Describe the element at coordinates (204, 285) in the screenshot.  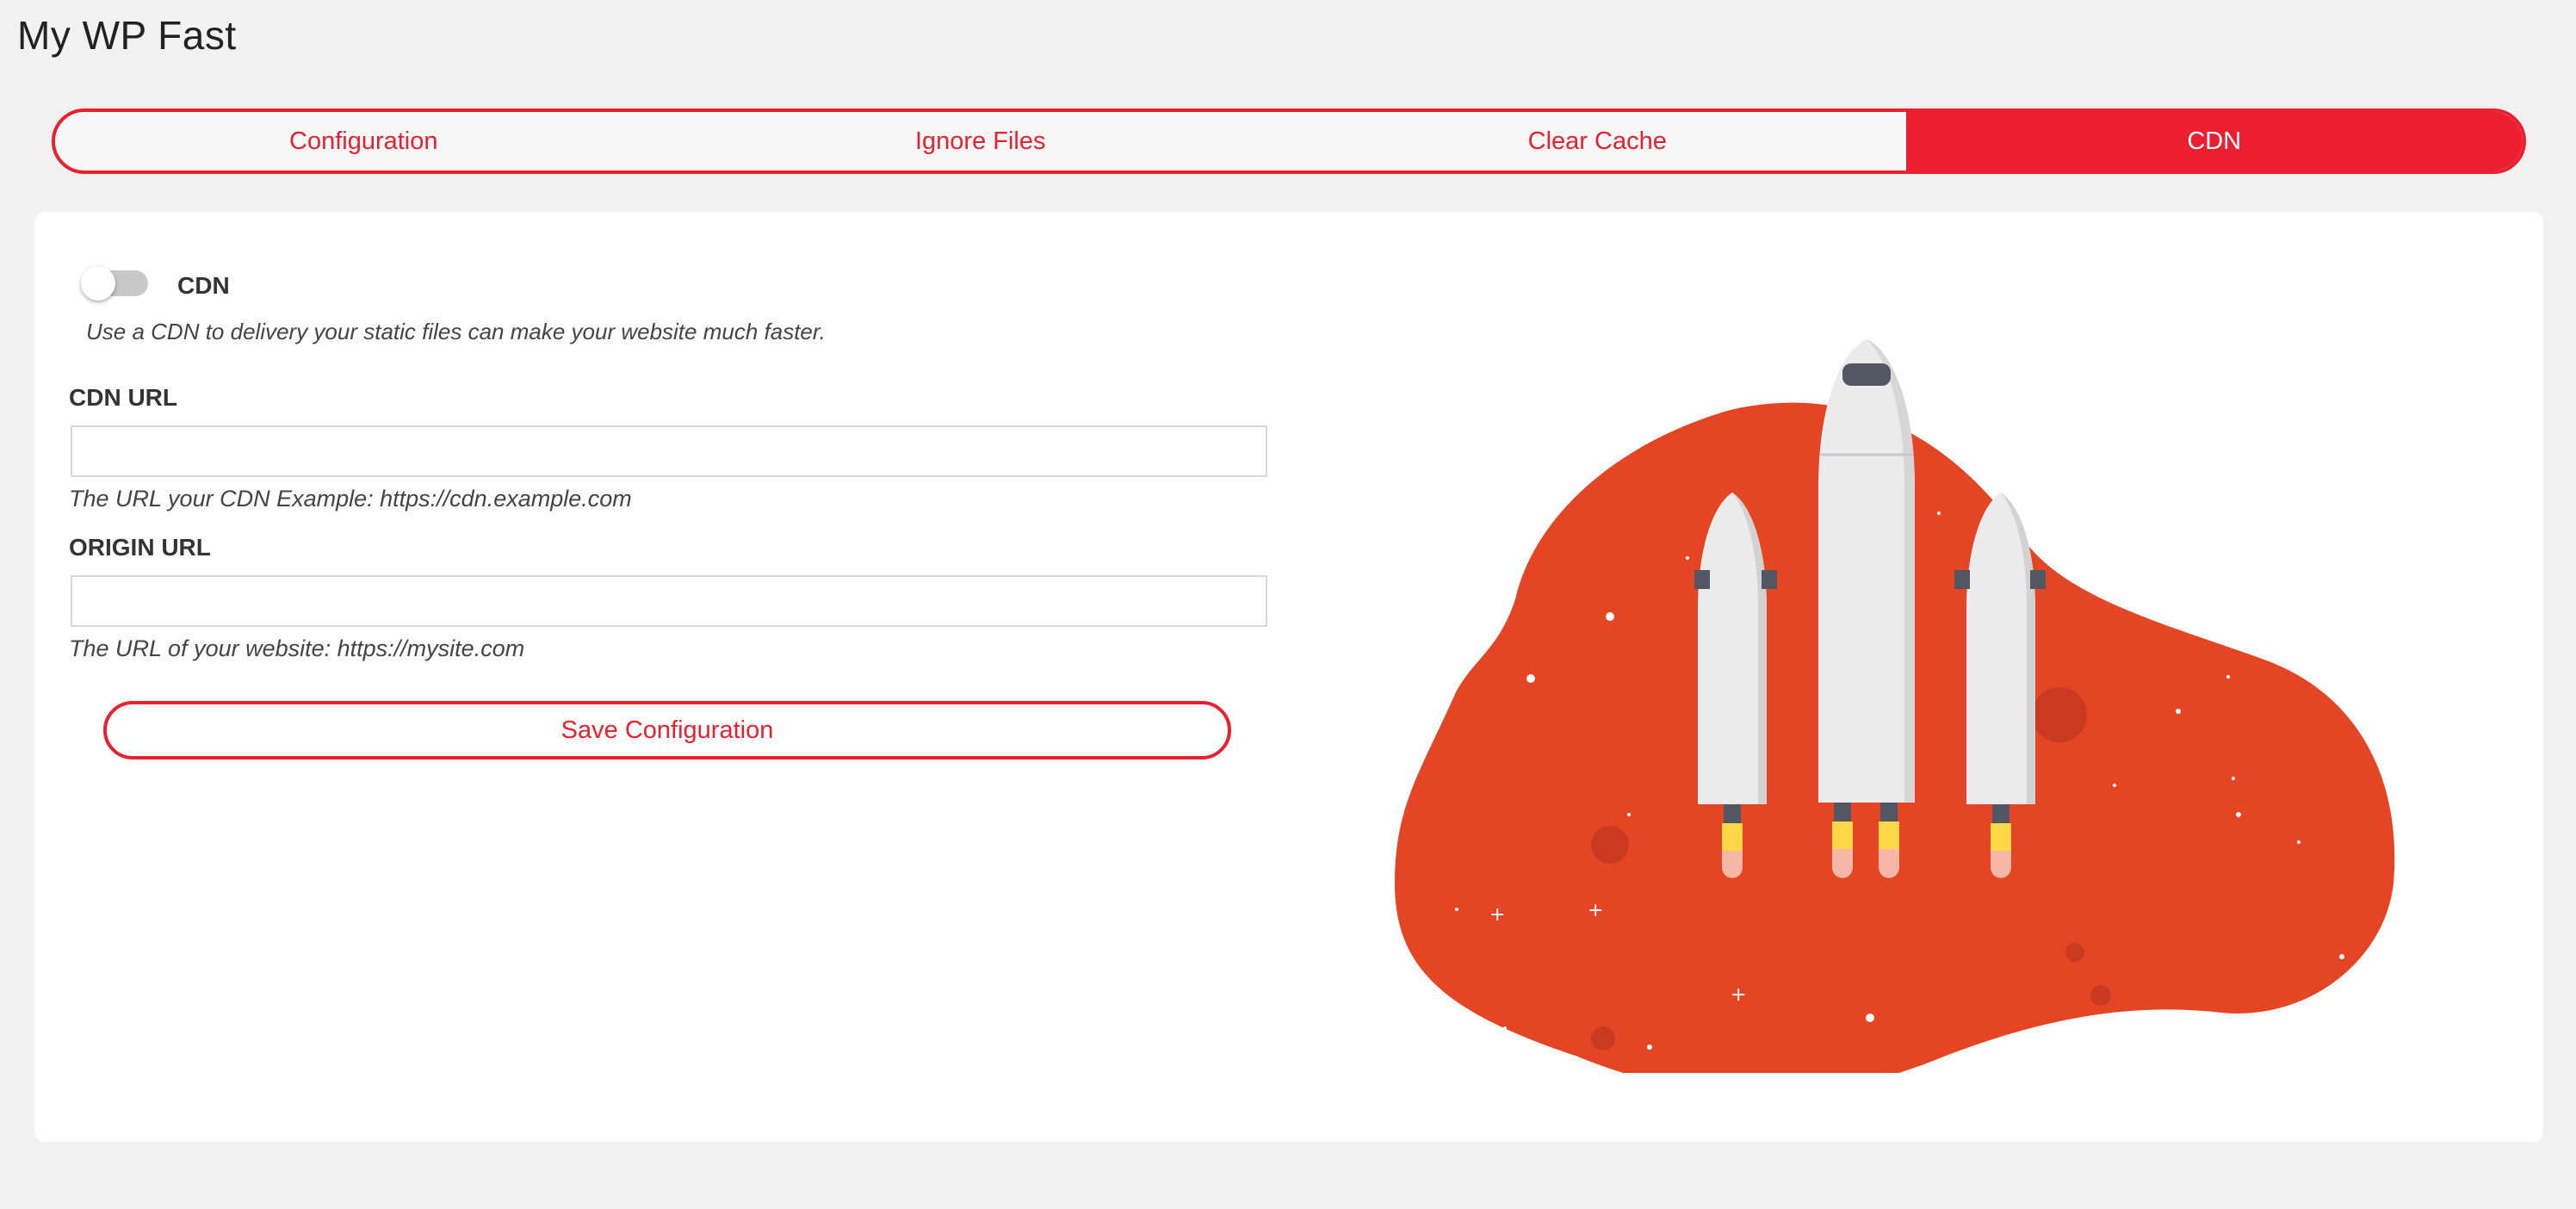
I see `cdn-toggle-label: CDN` at that location.